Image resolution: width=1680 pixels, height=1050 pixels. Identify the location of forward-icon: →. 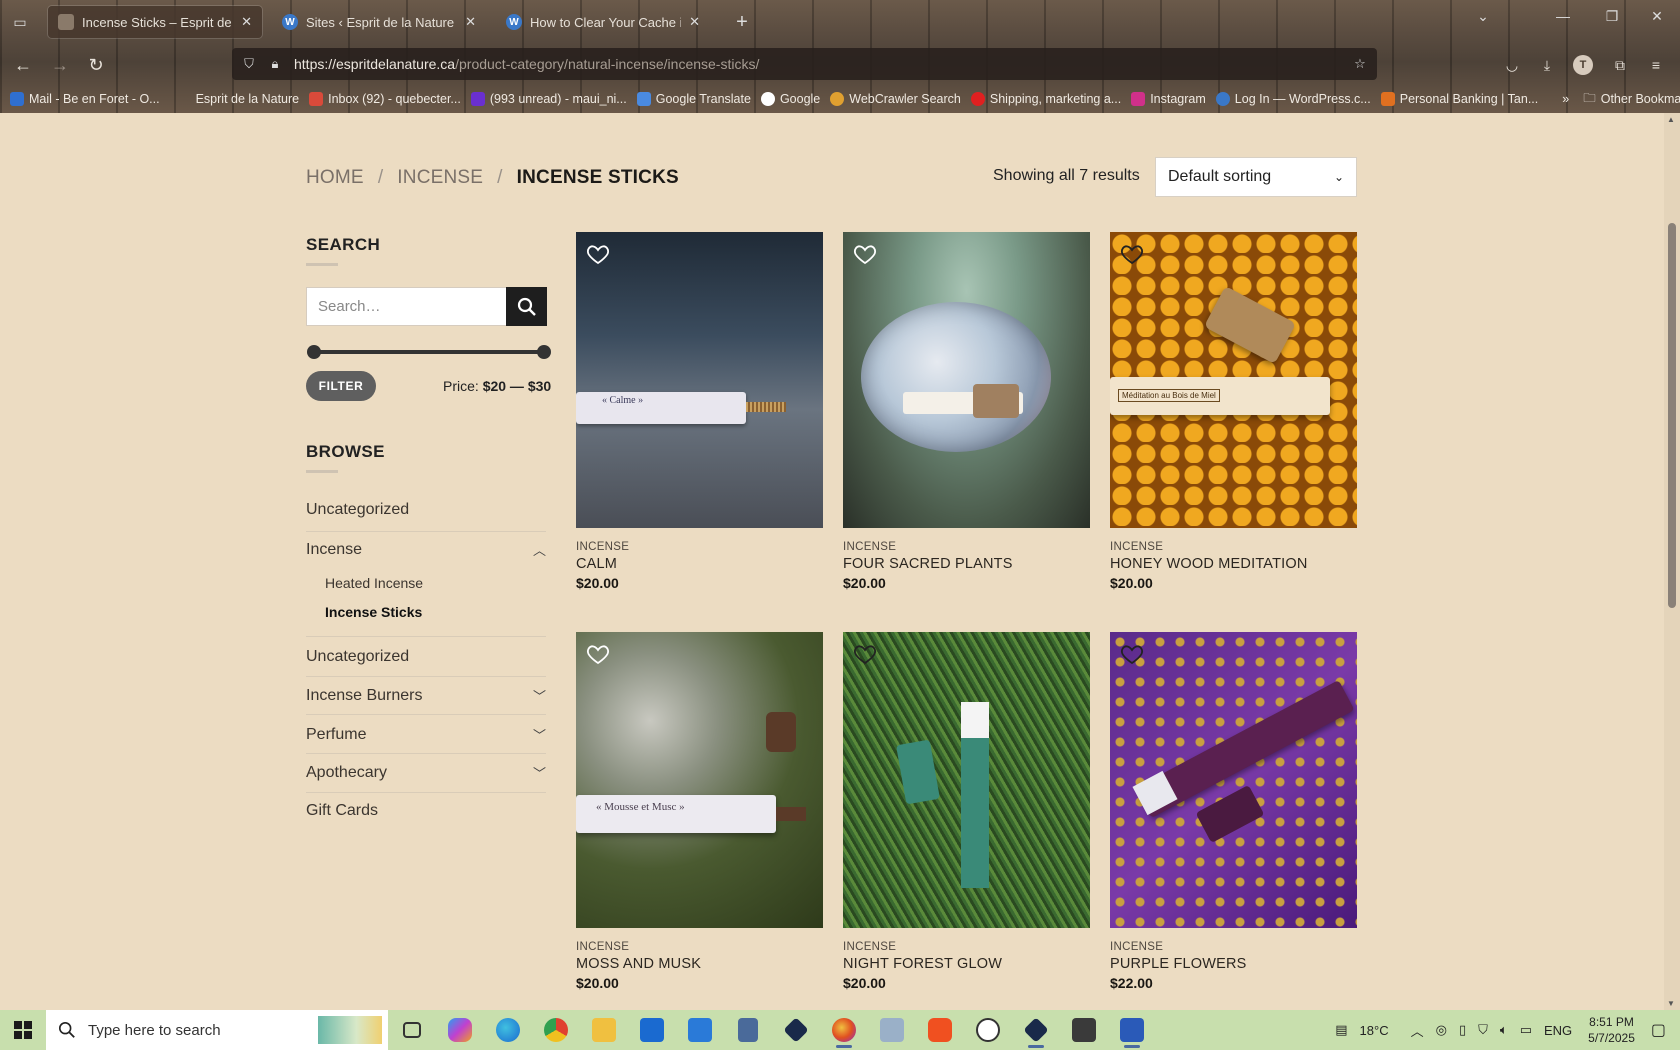
(60, 65).